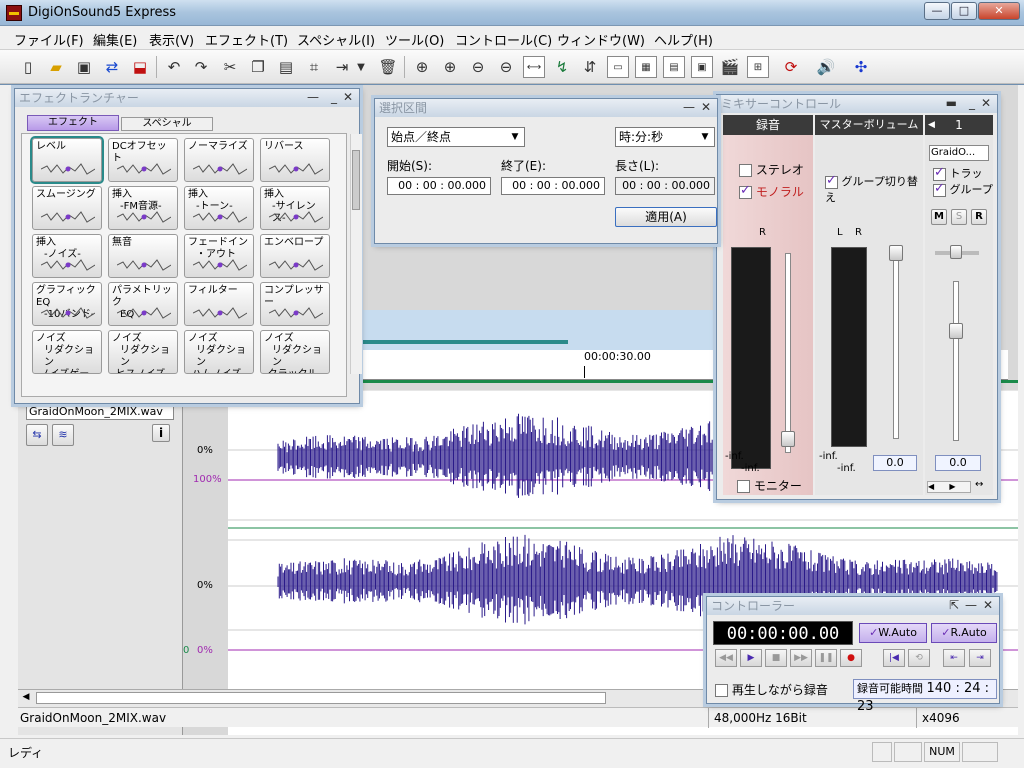 This screenshot has height=768, width=1024. Describe the element at coordinates (112, 67) in the screenshot. I see `export-icon: ⇄` at that location.